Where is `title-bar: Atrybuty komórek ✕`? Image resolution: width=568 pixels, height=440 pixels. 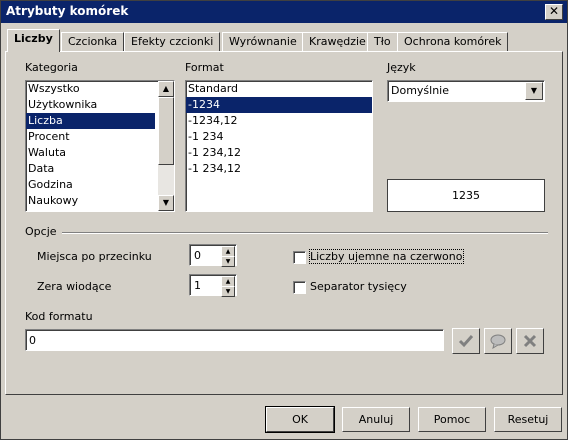
title-bar: Atrybuty komórek ✕ is located at coordinates (284, 12).